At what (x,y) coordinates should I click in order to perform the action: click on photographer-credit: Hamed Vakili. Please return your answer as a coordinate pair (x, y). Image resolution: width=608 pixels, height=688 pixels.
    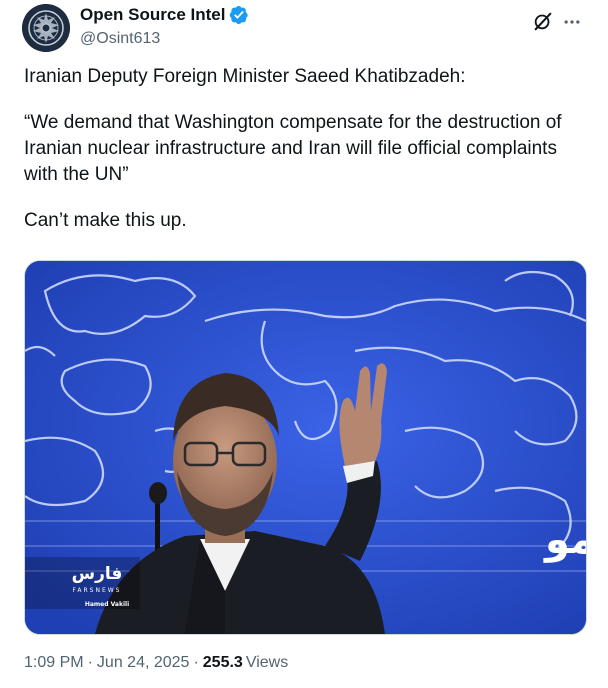
    Looking at the image, I should click on (107, 604).